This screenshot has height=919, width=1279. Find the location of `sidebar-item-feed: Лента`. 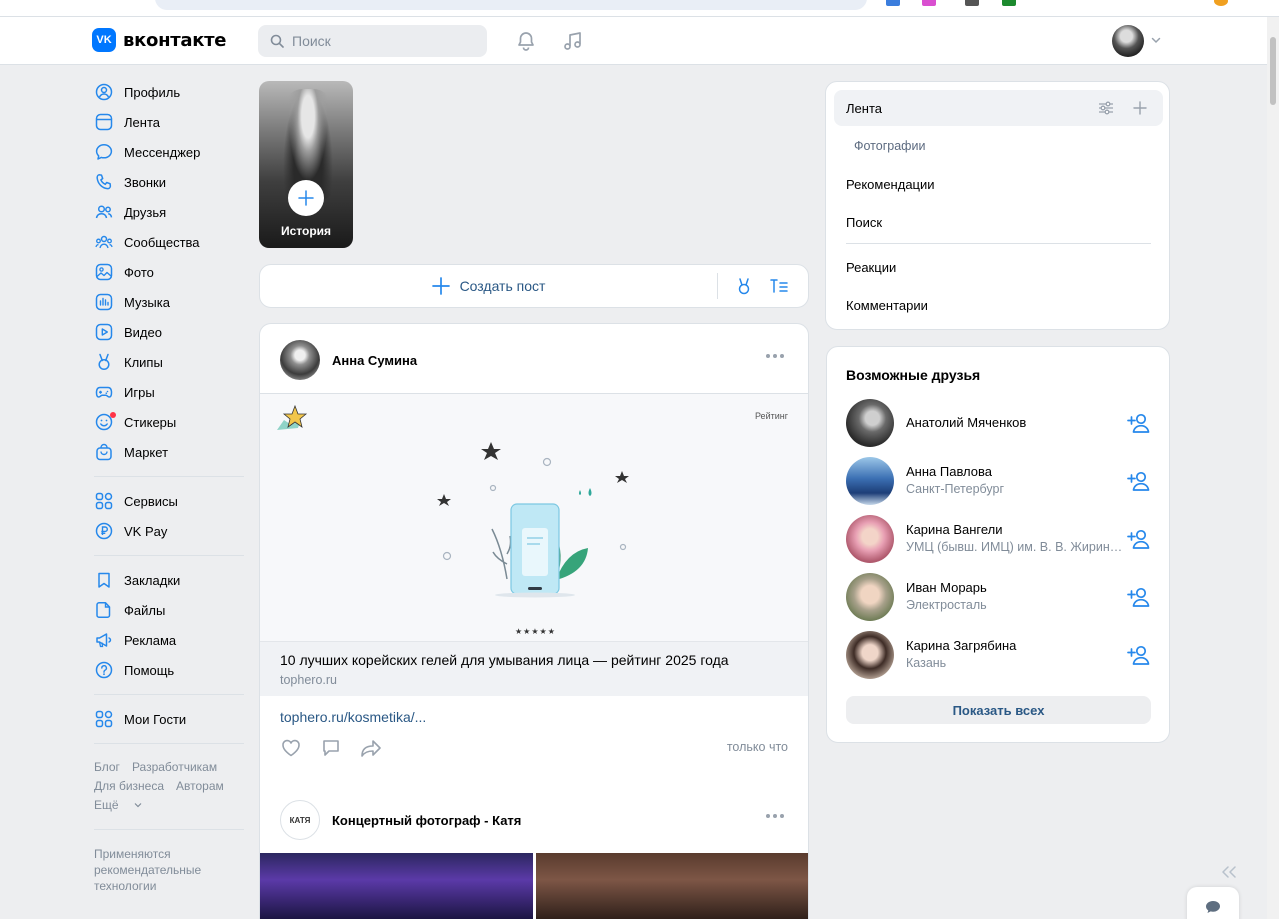

sidebar-item-feed: Лента is located at coordinates (170, 122).